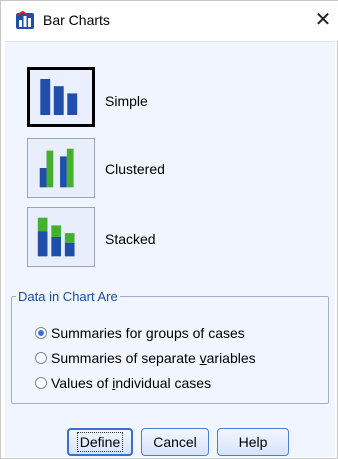 This screenshot has height=459, width=338. I want to click on data-in-chart-legend: Data in Chart Are, so click(68, 296).